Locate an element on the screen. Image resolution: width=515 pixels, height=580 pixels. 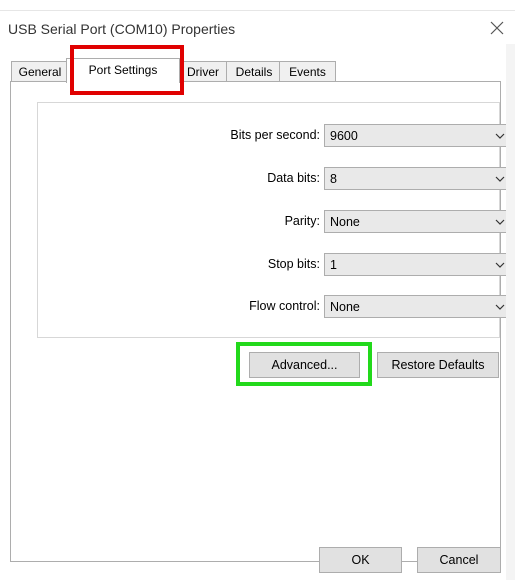
tab-driver-label: Driver is located at coordinates (203, 72).